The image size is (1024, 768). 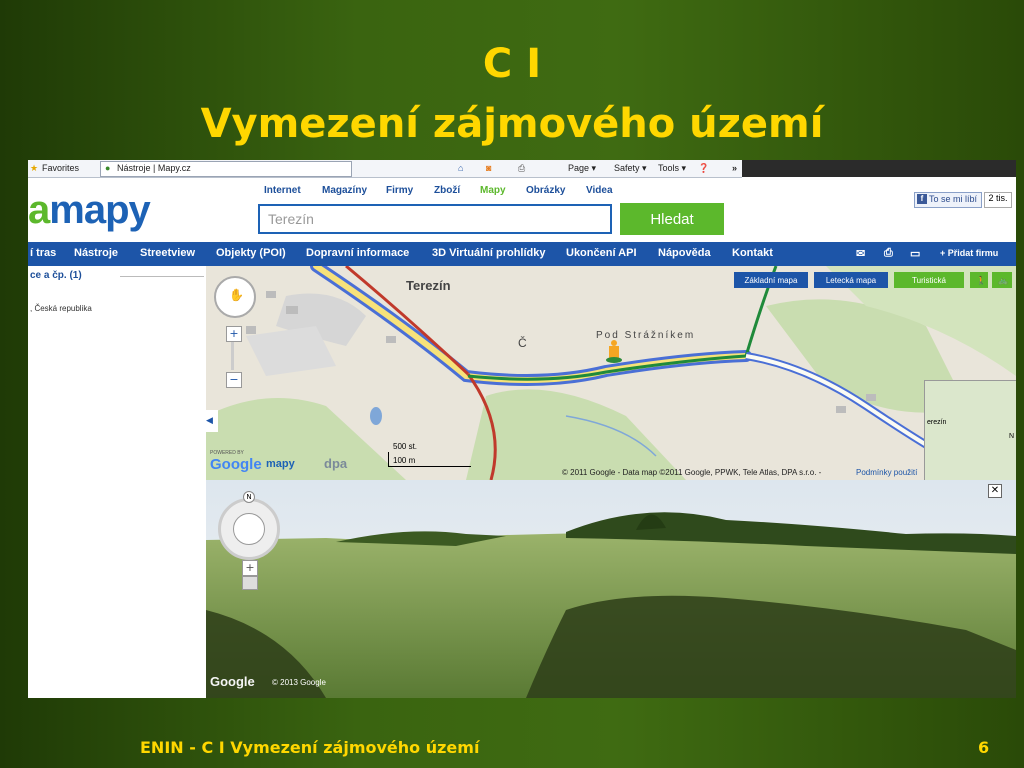 I want to click on map-type-tourist: Turistická, so click(x=929, y=280).